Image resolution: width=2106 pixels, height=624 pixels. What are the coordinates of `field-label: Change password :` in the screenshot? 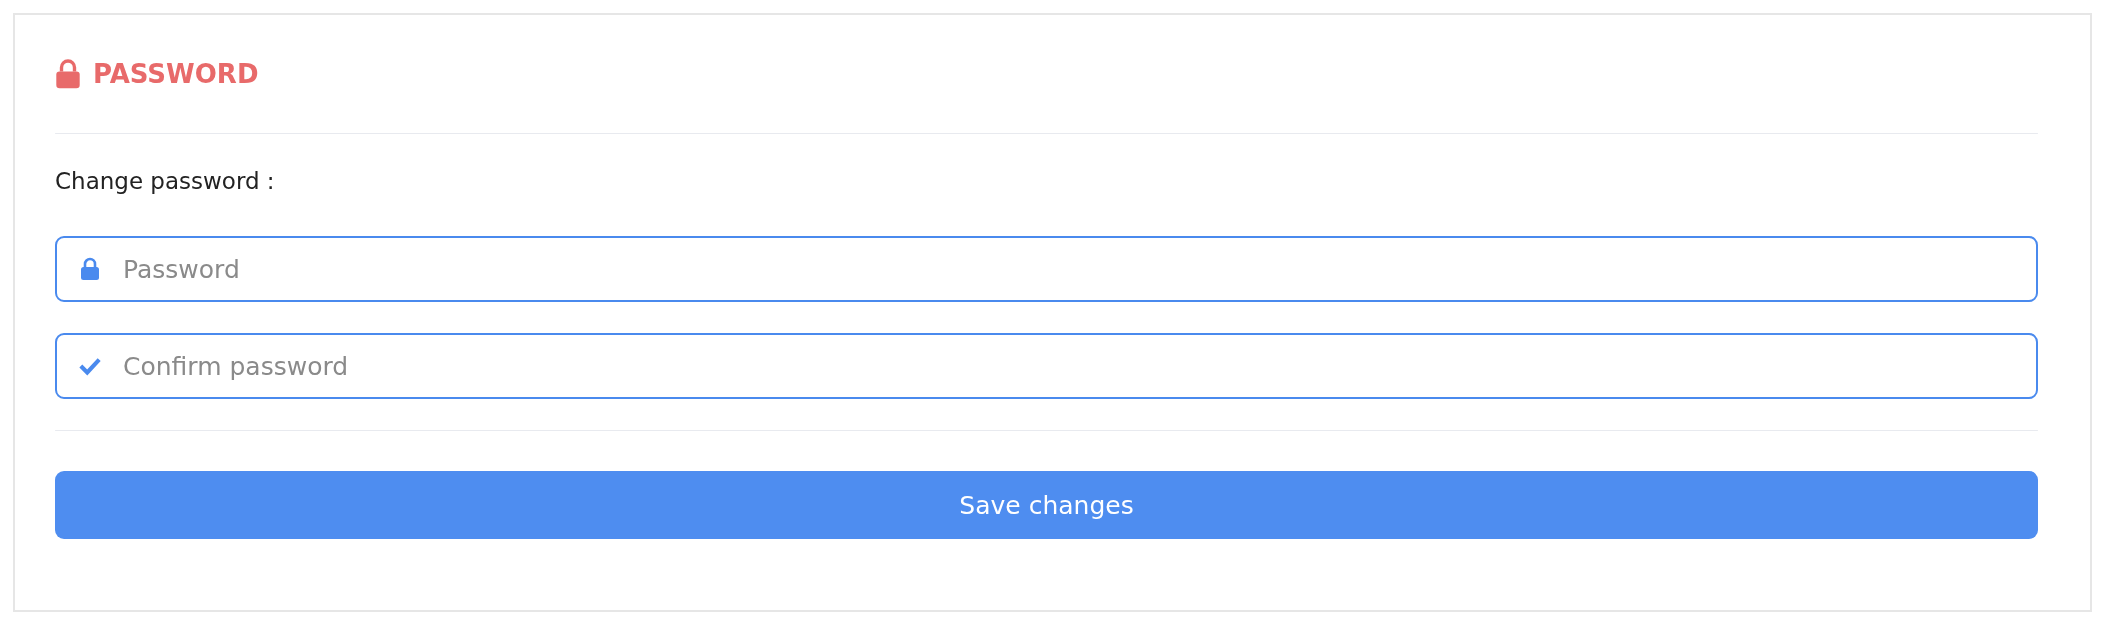 It's located at (165, 181).